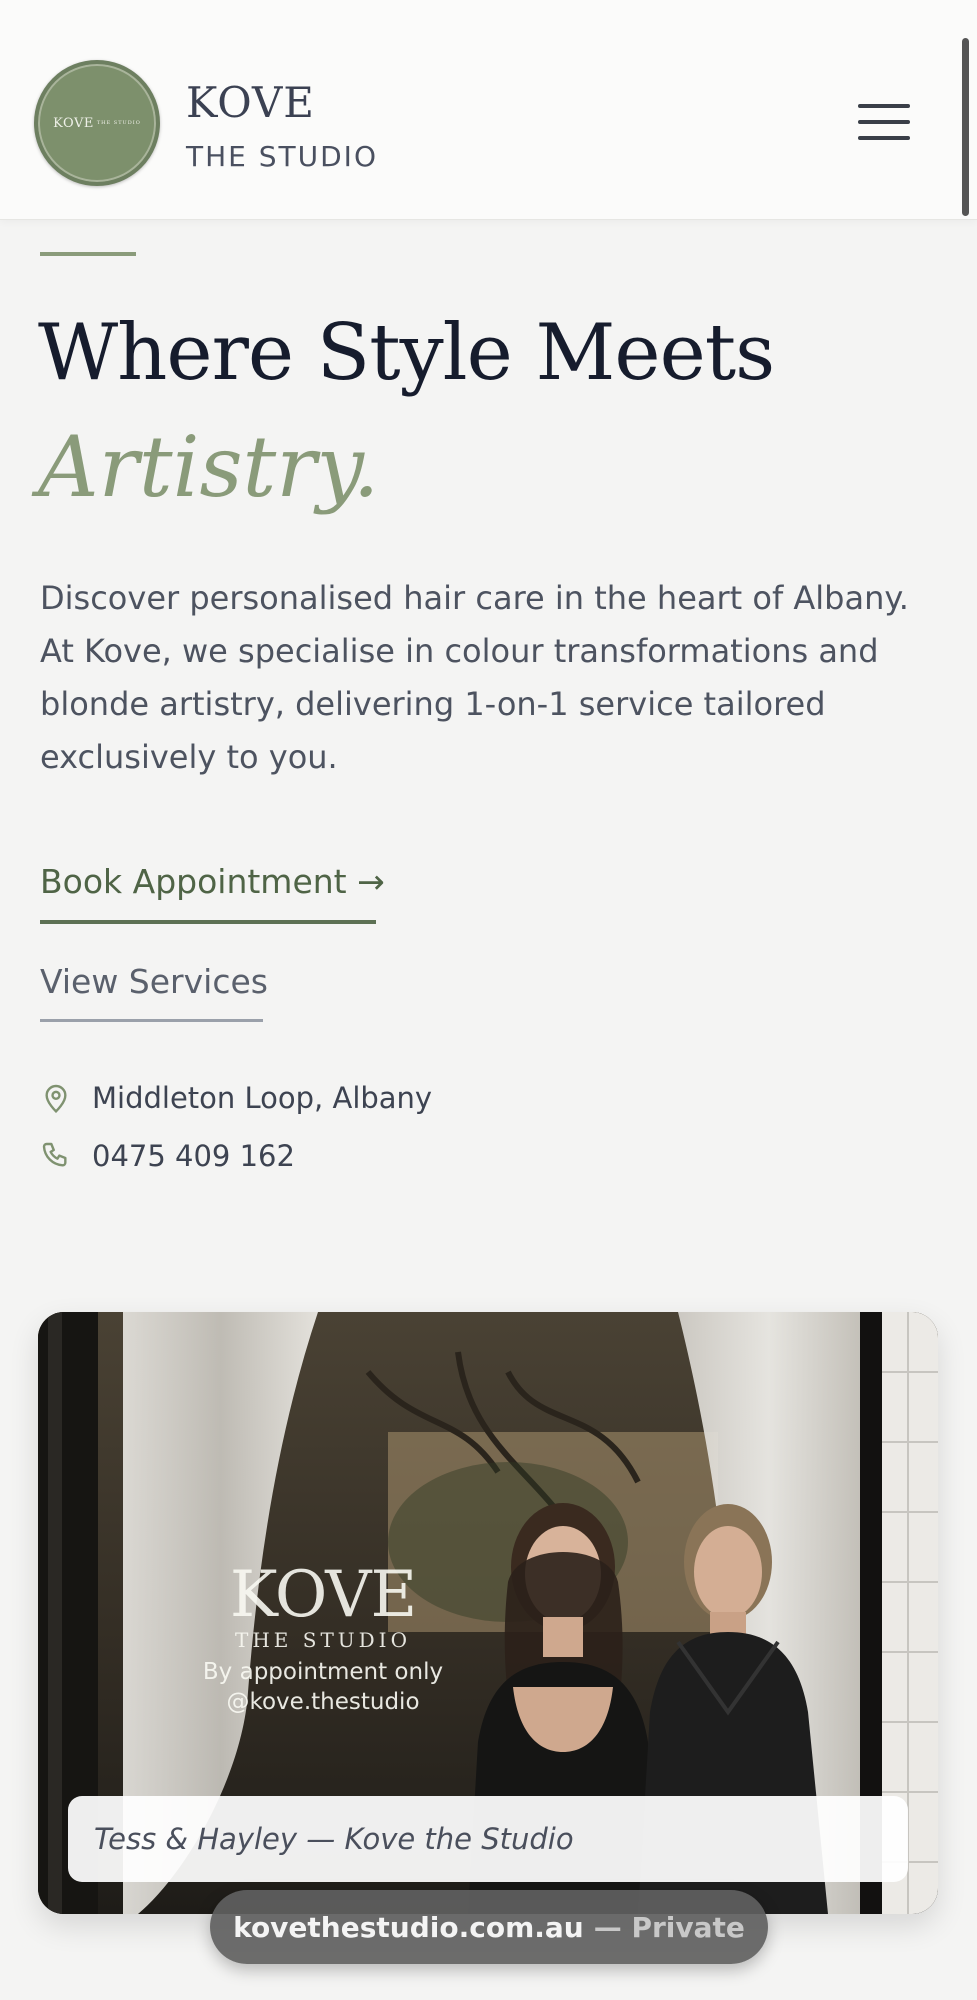 Image resolution: width=977 pixels, height=2000 pixels. I want to click on brand-subtitle: THE STUDIO, so click(282, 156).